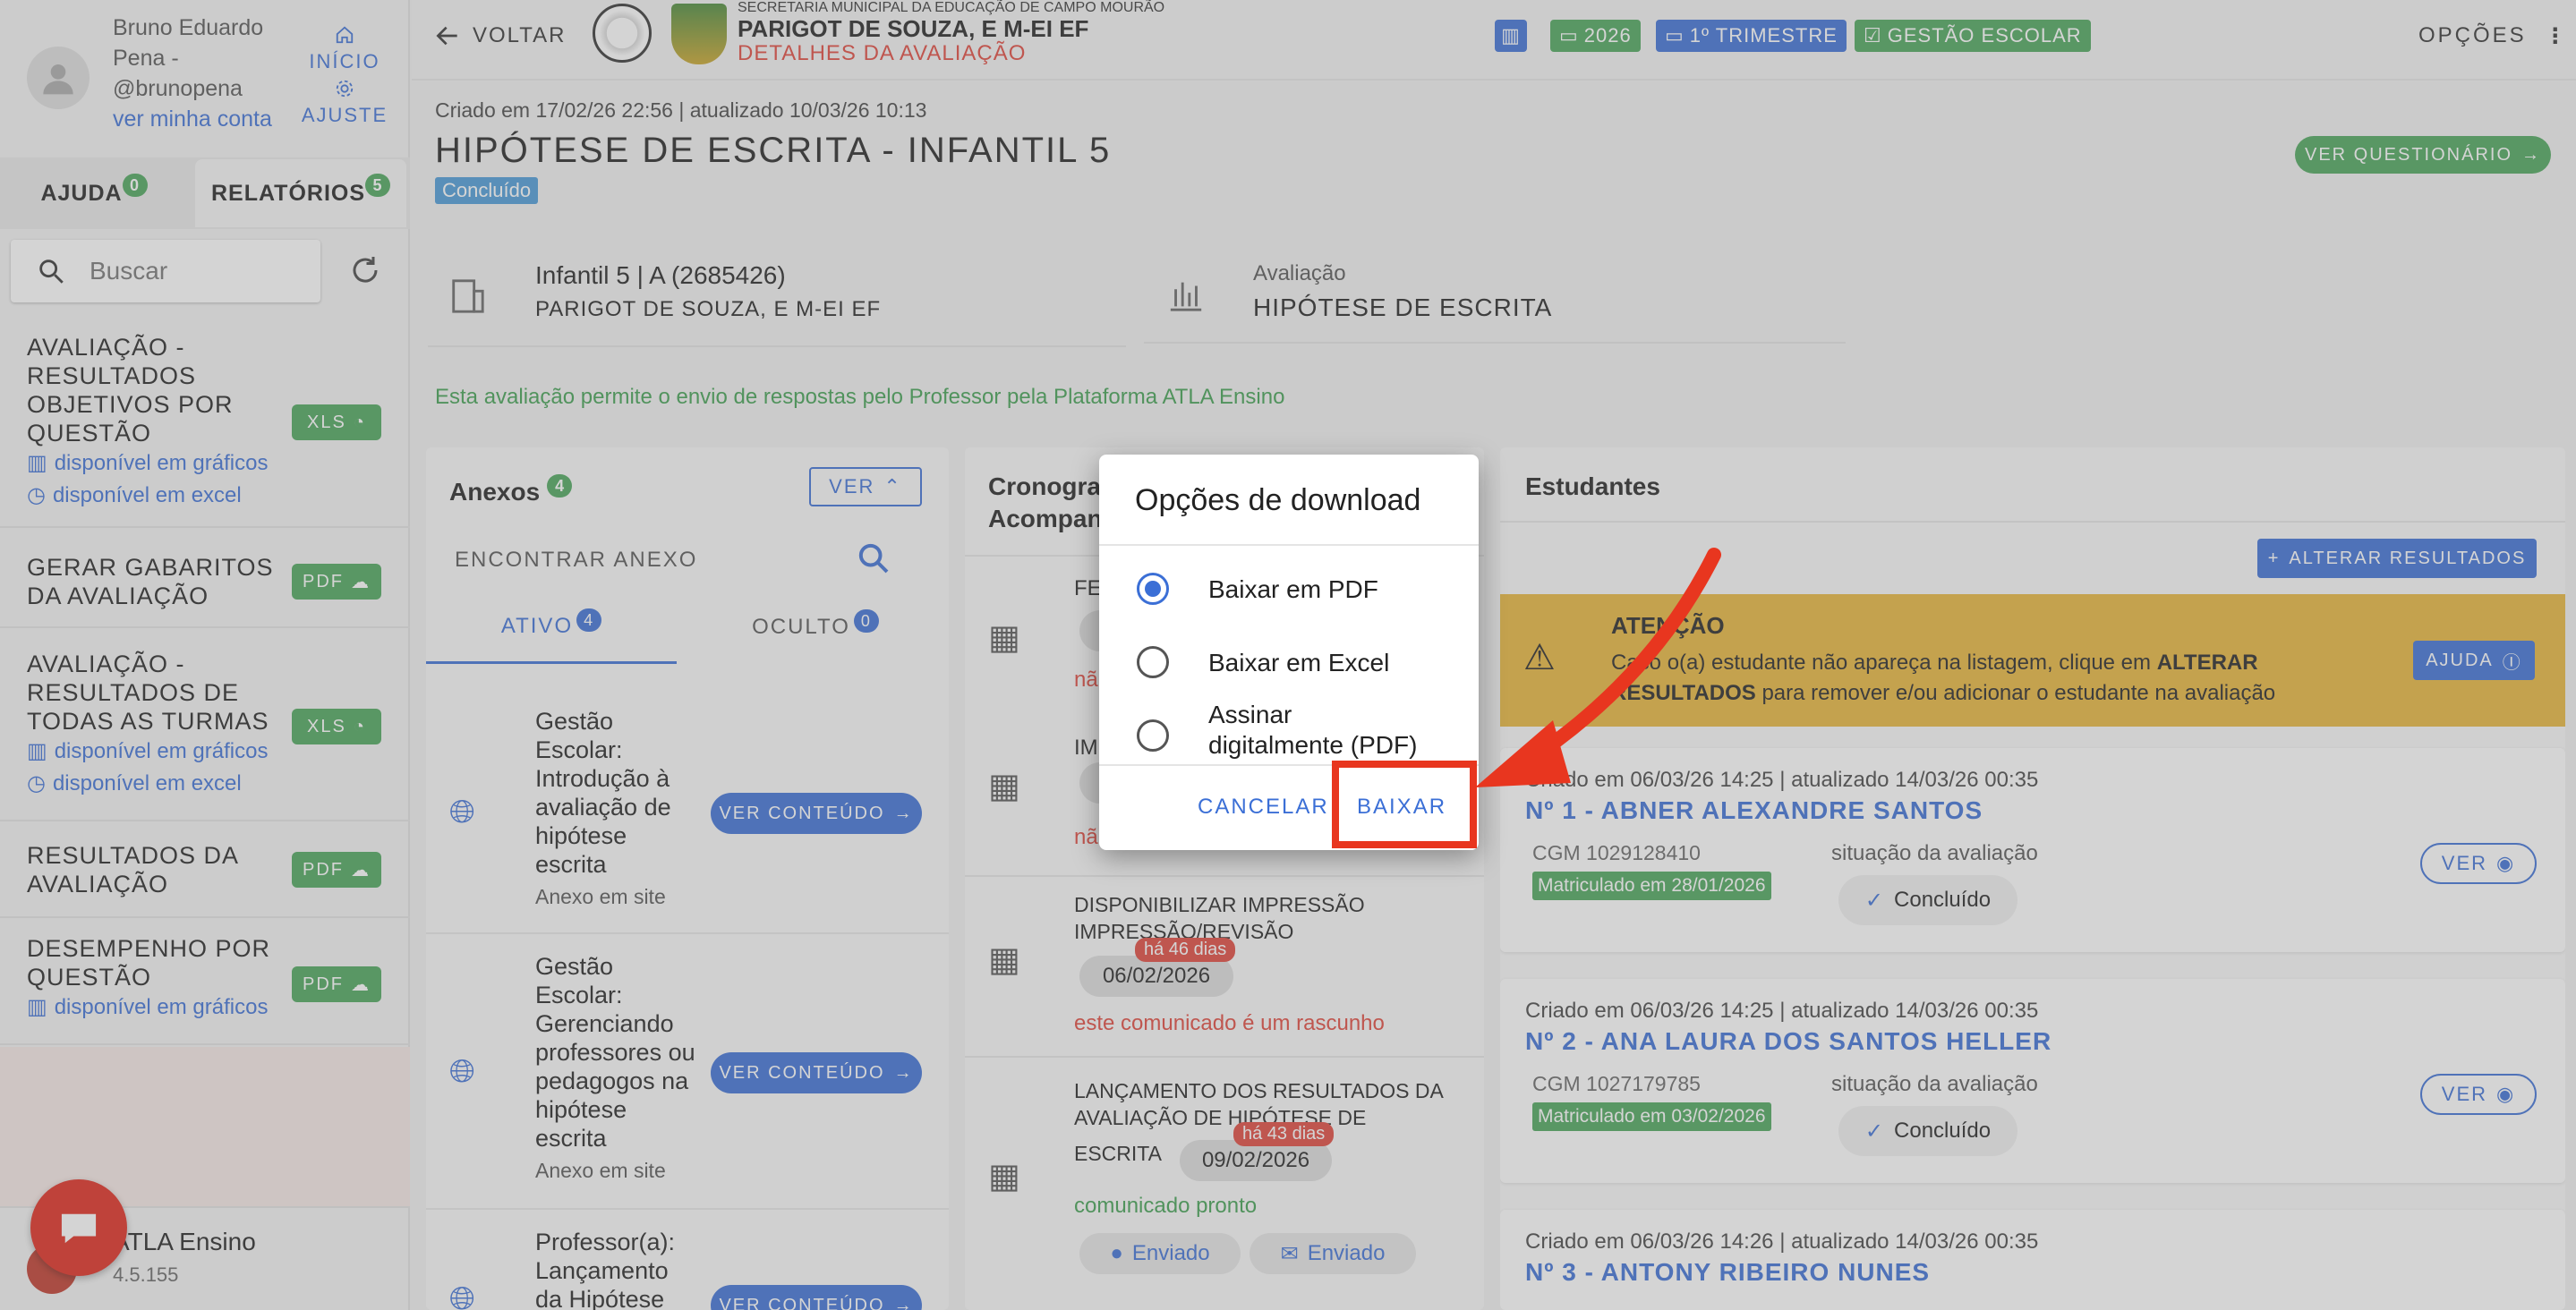 The image size is (2576, 1310). I want to click on app-version: 4.5.155, so click(146, 1274).